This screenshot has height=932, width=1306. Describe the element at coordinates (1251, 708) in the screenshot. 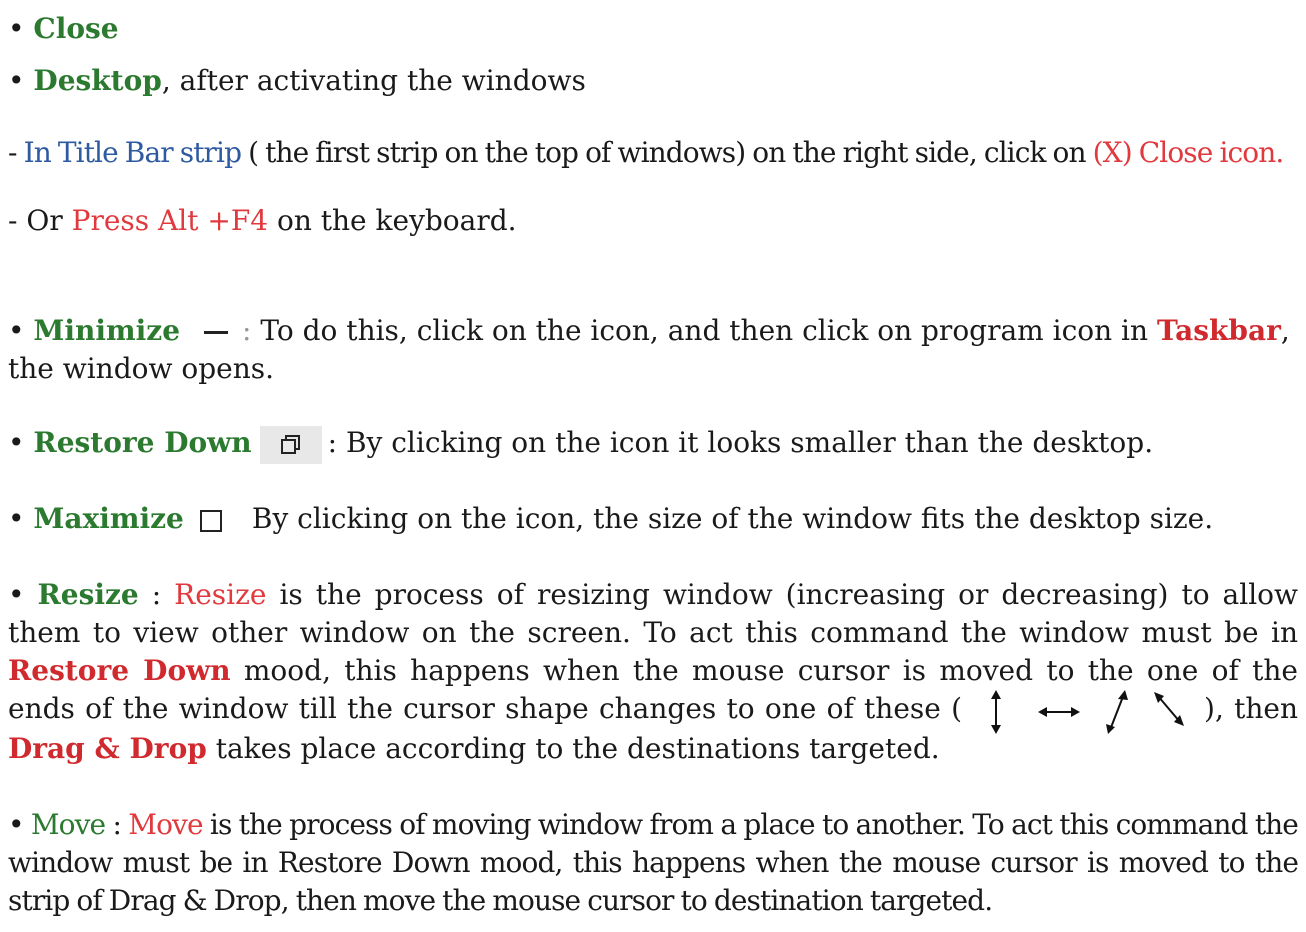

I see `resize-text-3: ), then` at that location.